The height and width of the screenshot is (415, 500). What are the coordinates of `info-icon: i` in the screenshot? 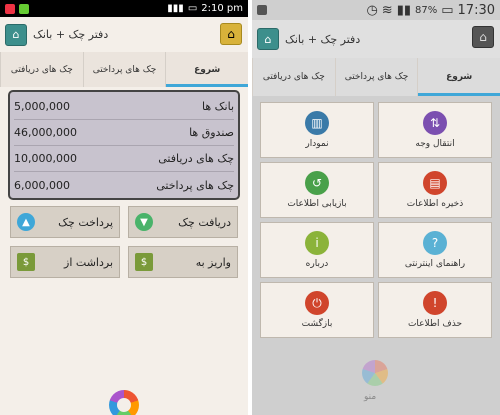 It's located at (317, 243).